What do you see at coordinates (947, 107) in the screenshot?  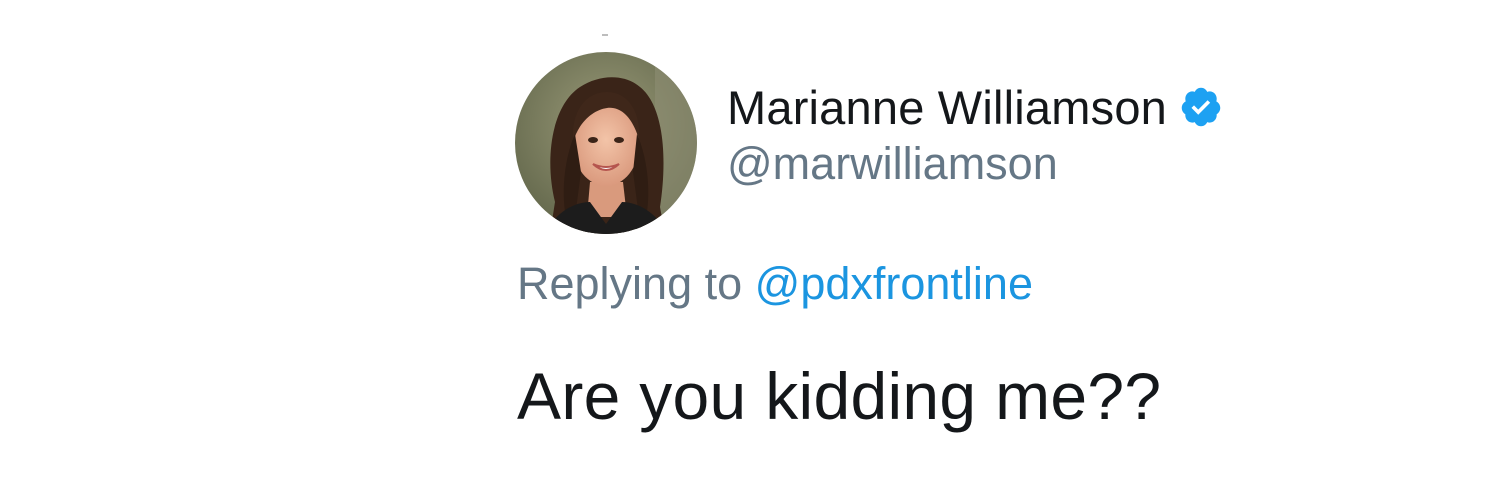 I see `author-display-name: Marianne Williamson` at bounding box center [947, 107].